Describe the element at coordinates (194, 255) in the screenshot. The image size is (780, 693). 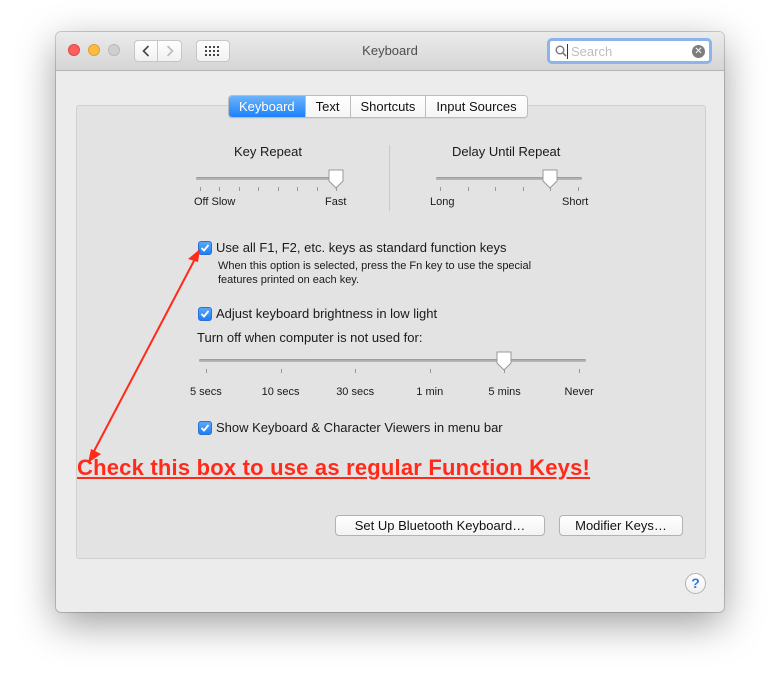
I see `arrow-head-top` at that location.